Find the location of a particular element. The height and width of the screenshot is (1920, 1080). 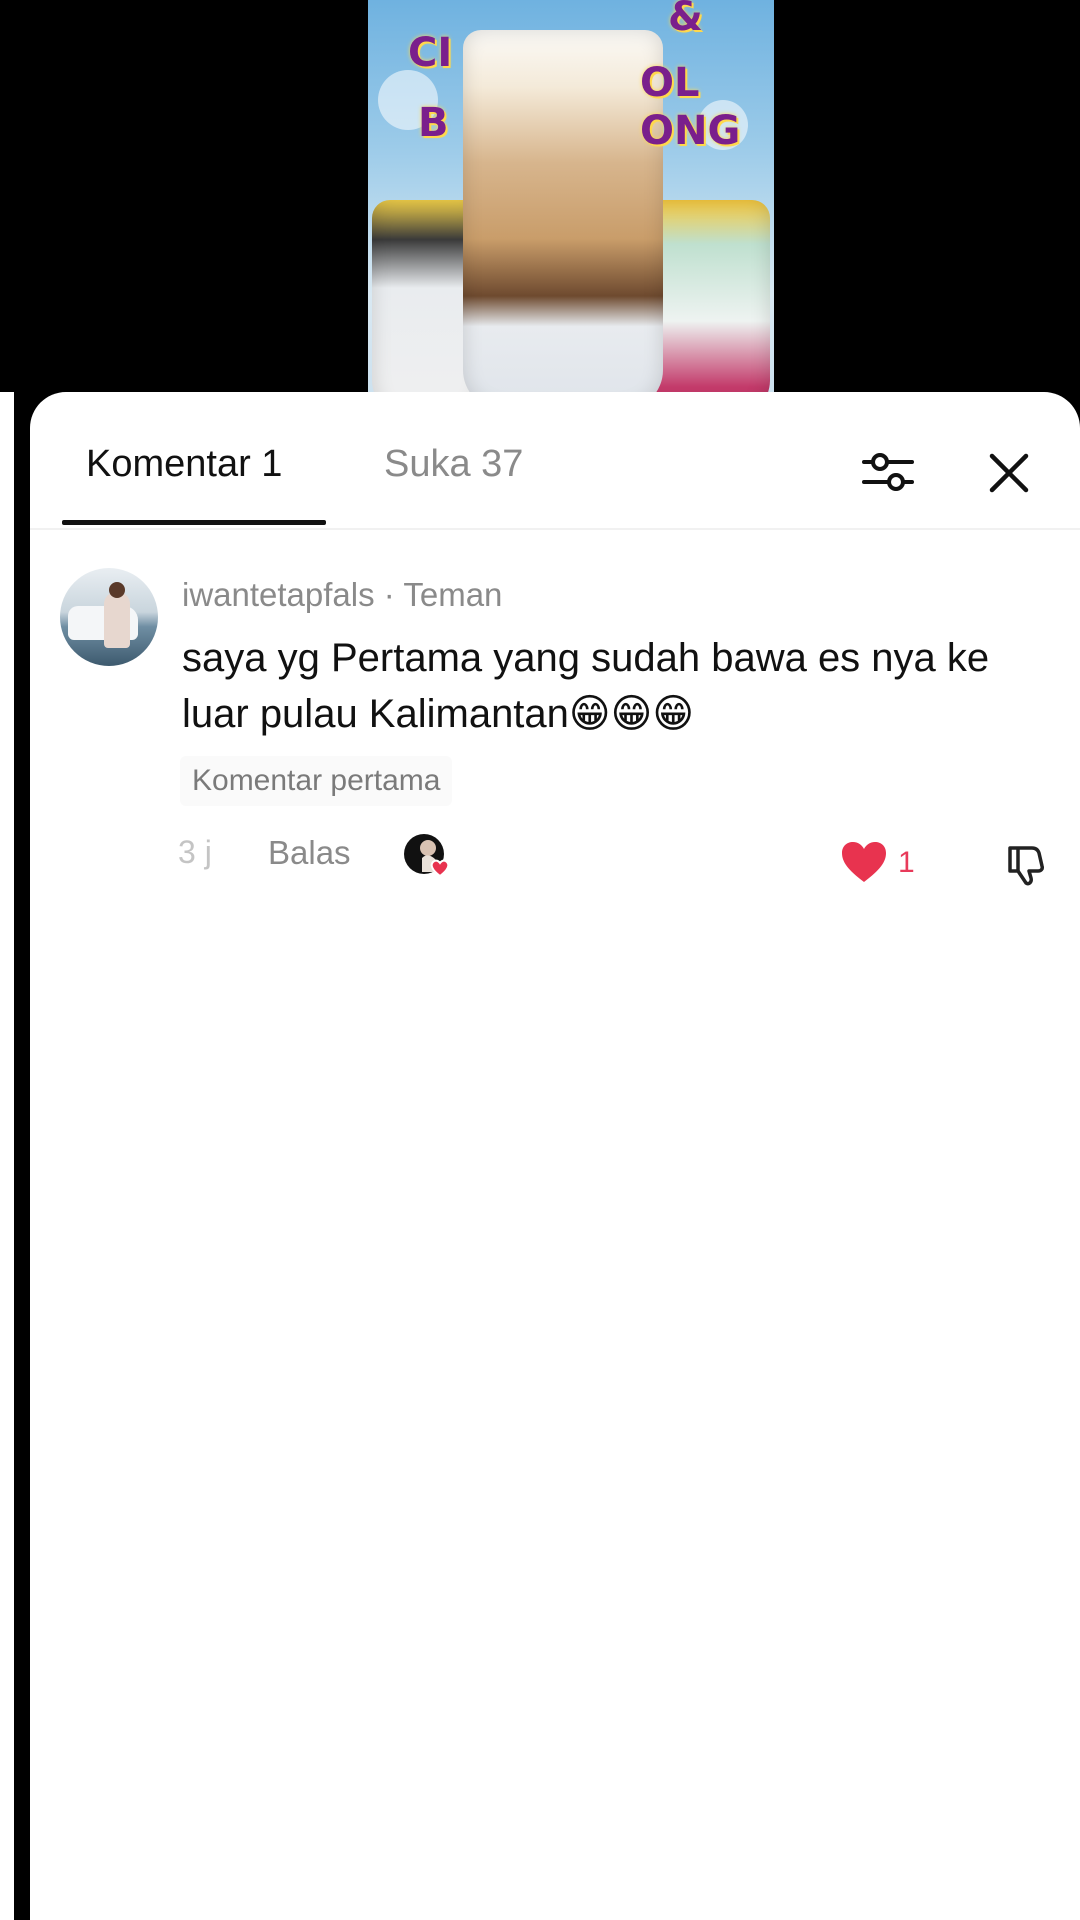

reply-button: Balas is located at coordinates (309, 853).